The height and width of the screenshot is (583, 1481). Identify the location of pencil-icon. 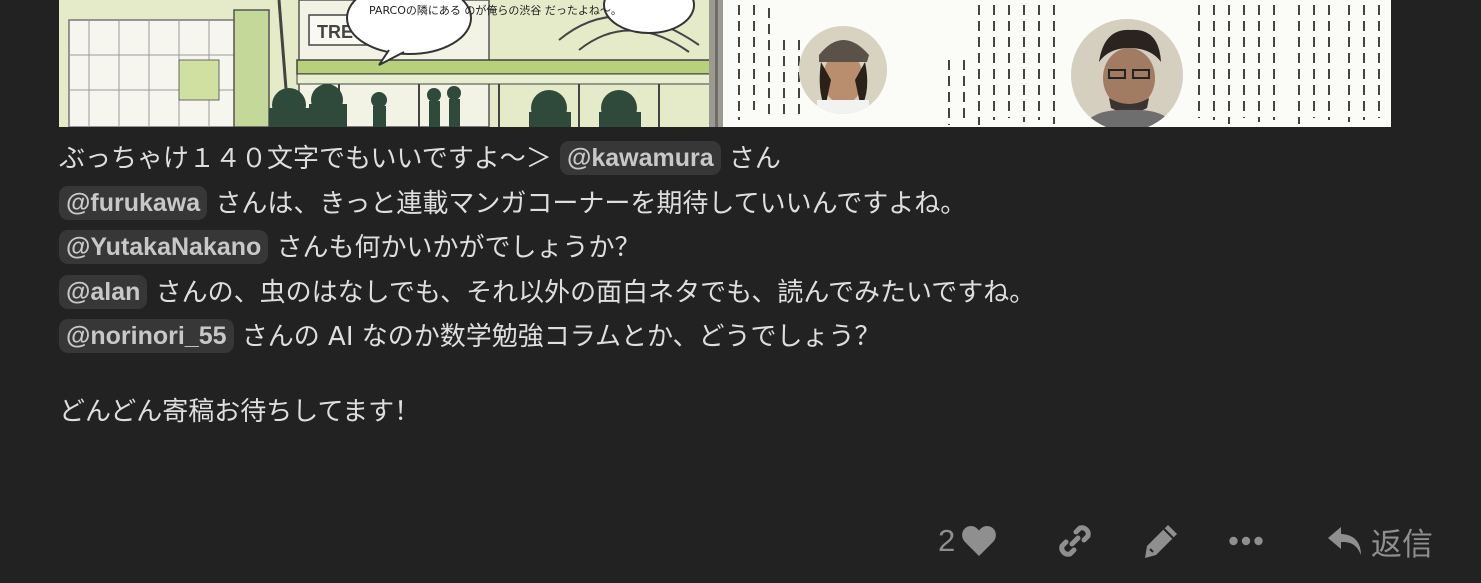
(1161, 541).